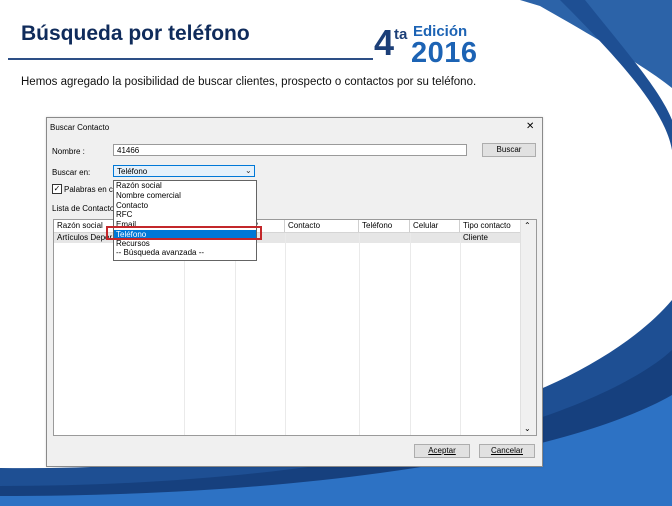 This screenshot has width=672, height=506. I want to click on dropdown-option: RFC, so click(124, 215).